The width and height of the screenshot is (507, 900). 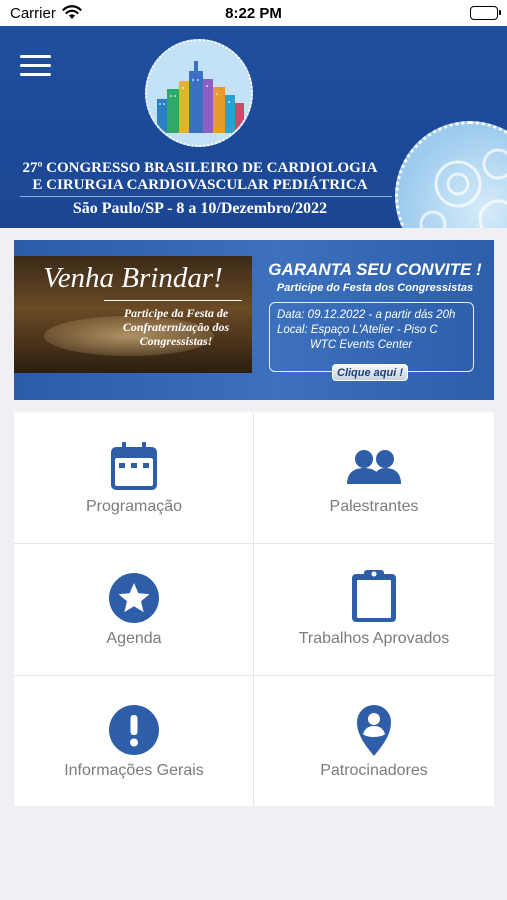 What do you see at coordinates (374, 638) in the screenshot?
I see `menu-item-label: Trabalhos Aprovados` at bounding box center [374, 638].